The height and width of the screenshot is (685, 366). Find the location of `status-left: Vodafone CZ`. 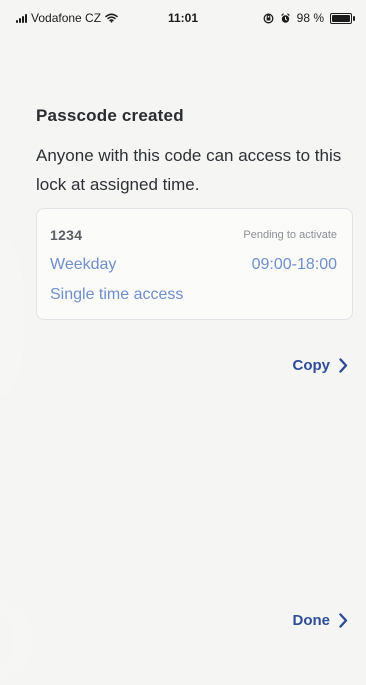

status-left: Vodafone CZ is located at coordinates (67, 18).